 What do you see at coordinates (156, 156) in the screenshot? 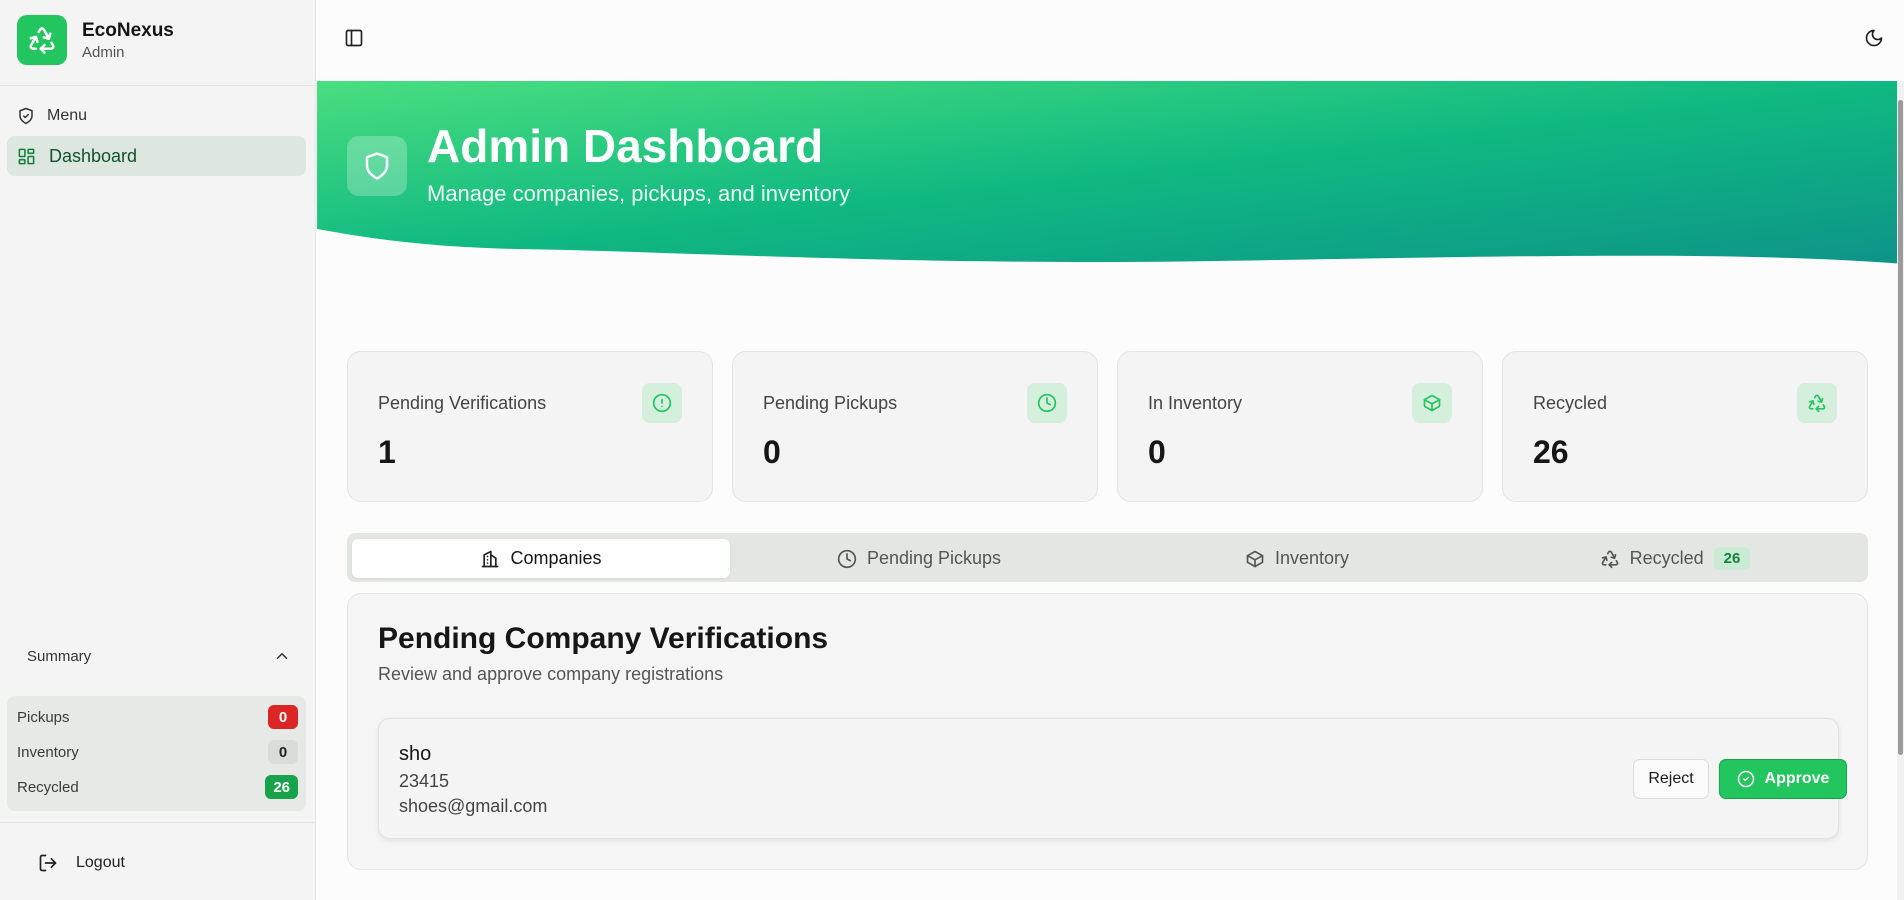
I see `sidebar-item-dashboard: Dashboard` at bounding box center [156, 156].